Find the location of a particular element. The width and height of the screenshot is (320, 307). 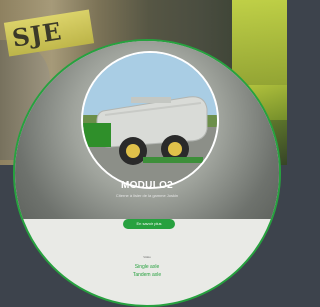

wheel-front-hub is located at coordinates (133, 151).